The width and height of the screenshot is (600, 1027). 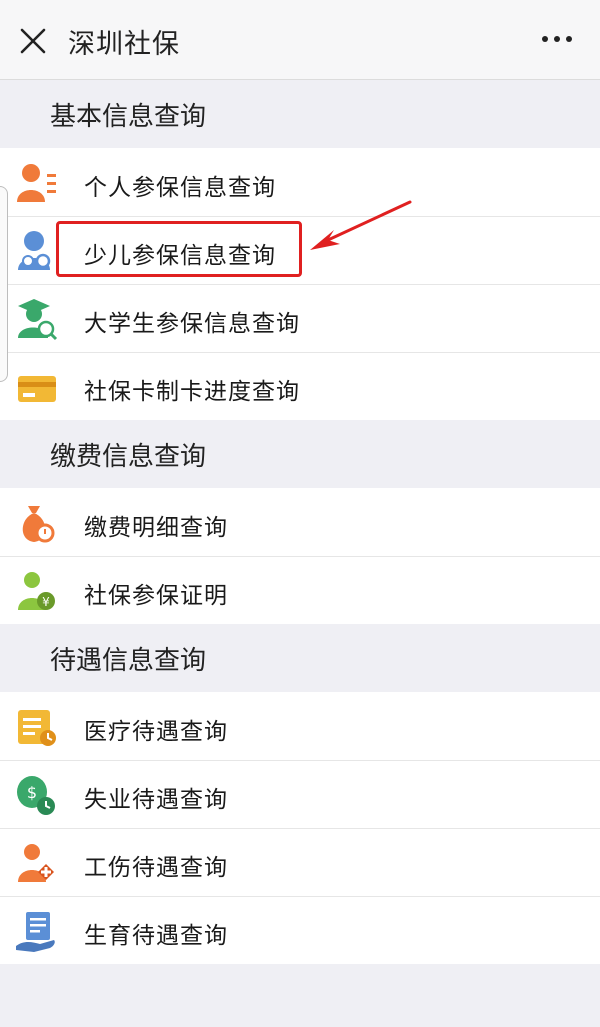 What do you see at coordinates (192, 324) in the screenshot?
I see `list-item-label: 大学生参保信息查询` at bounding box center [192, 324].